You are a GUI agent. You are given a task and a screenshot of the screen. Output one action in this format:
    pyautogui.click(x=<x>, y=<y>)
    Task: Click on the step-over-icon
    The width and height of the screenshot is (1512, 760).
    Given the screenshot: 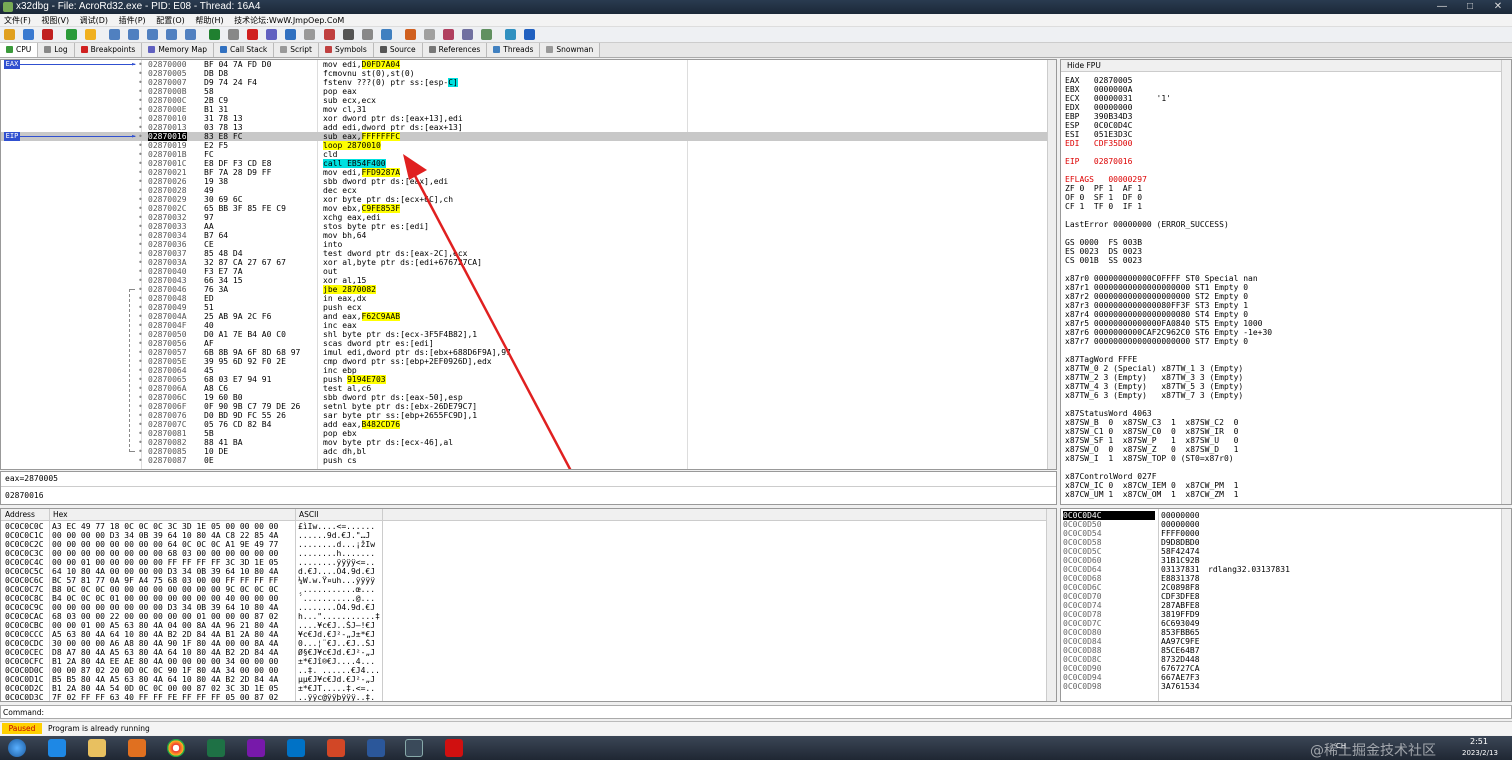 What is the action you would take?
    pyautogui.click(x=134, y=34)
    